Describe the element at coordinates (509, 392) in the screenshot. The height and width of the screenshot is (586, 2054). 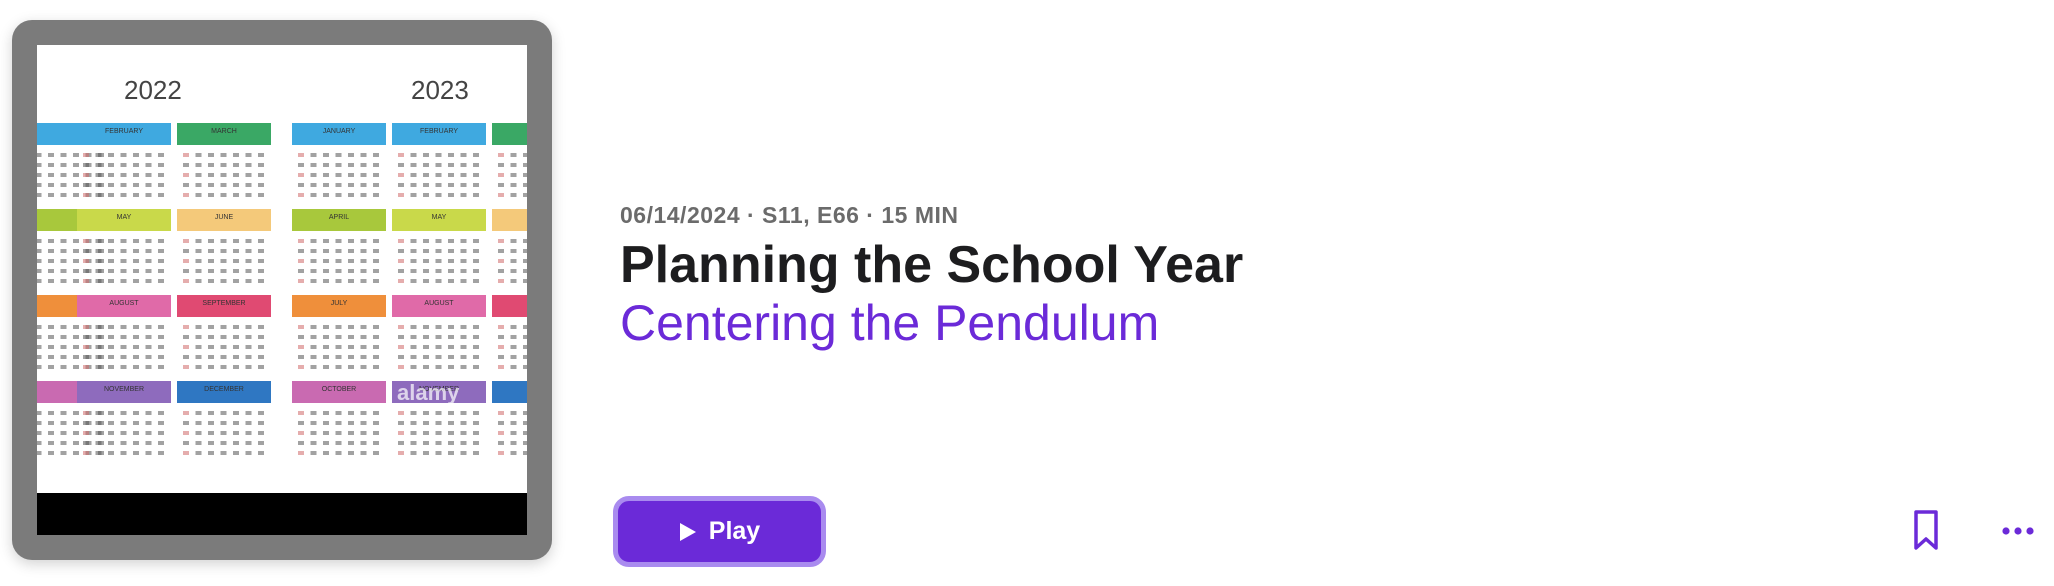
I see `month-header-r11` at that location.